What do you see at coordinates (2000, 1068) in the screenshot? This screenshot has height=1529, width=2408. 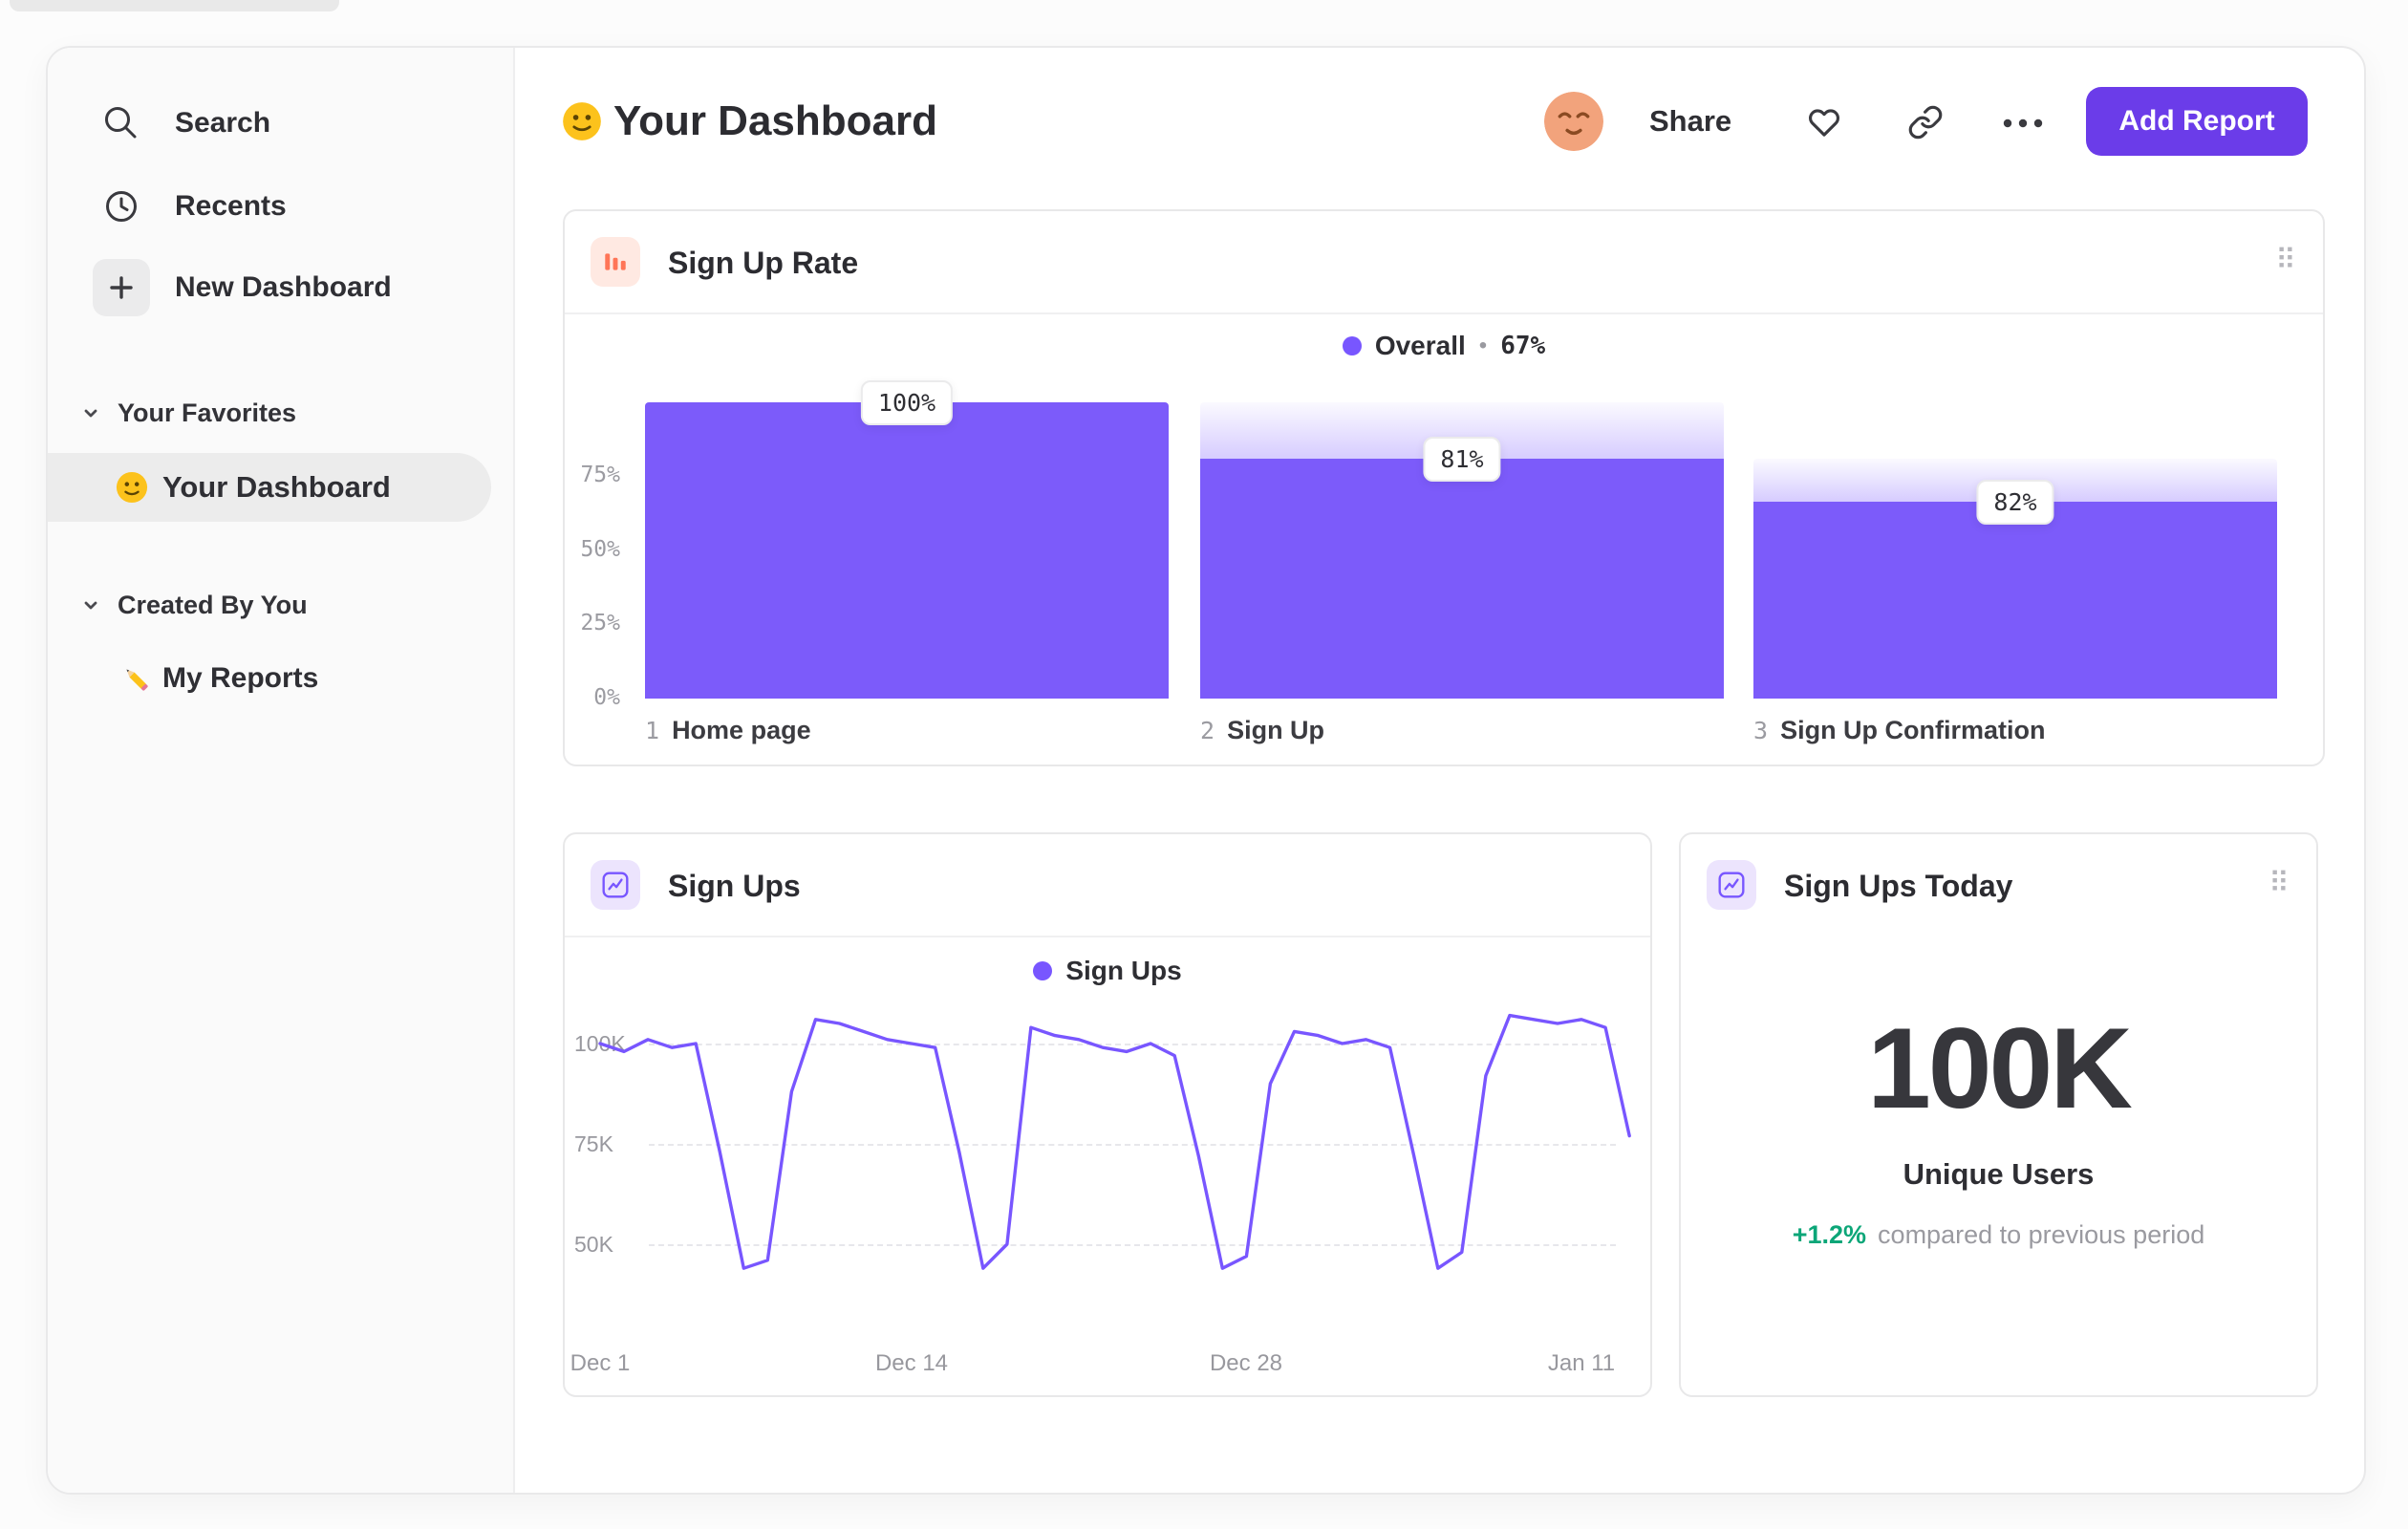 I see `stat-value: 100K` at bounding box center [2000, 1068].